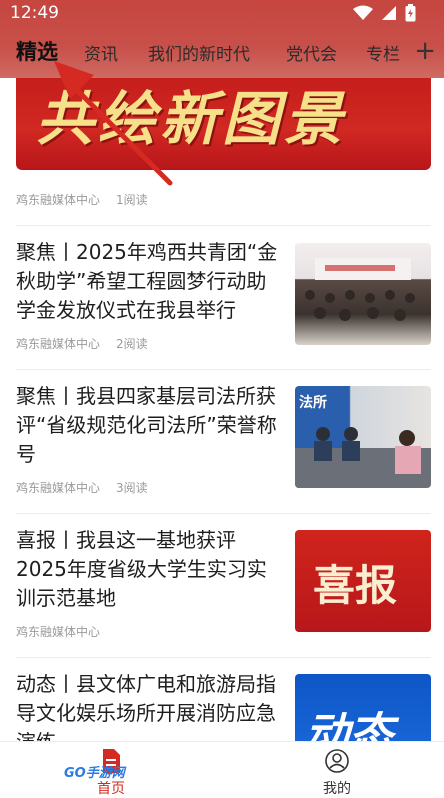  I want to click on article-read-count: 2阅读, so click(132, 344).